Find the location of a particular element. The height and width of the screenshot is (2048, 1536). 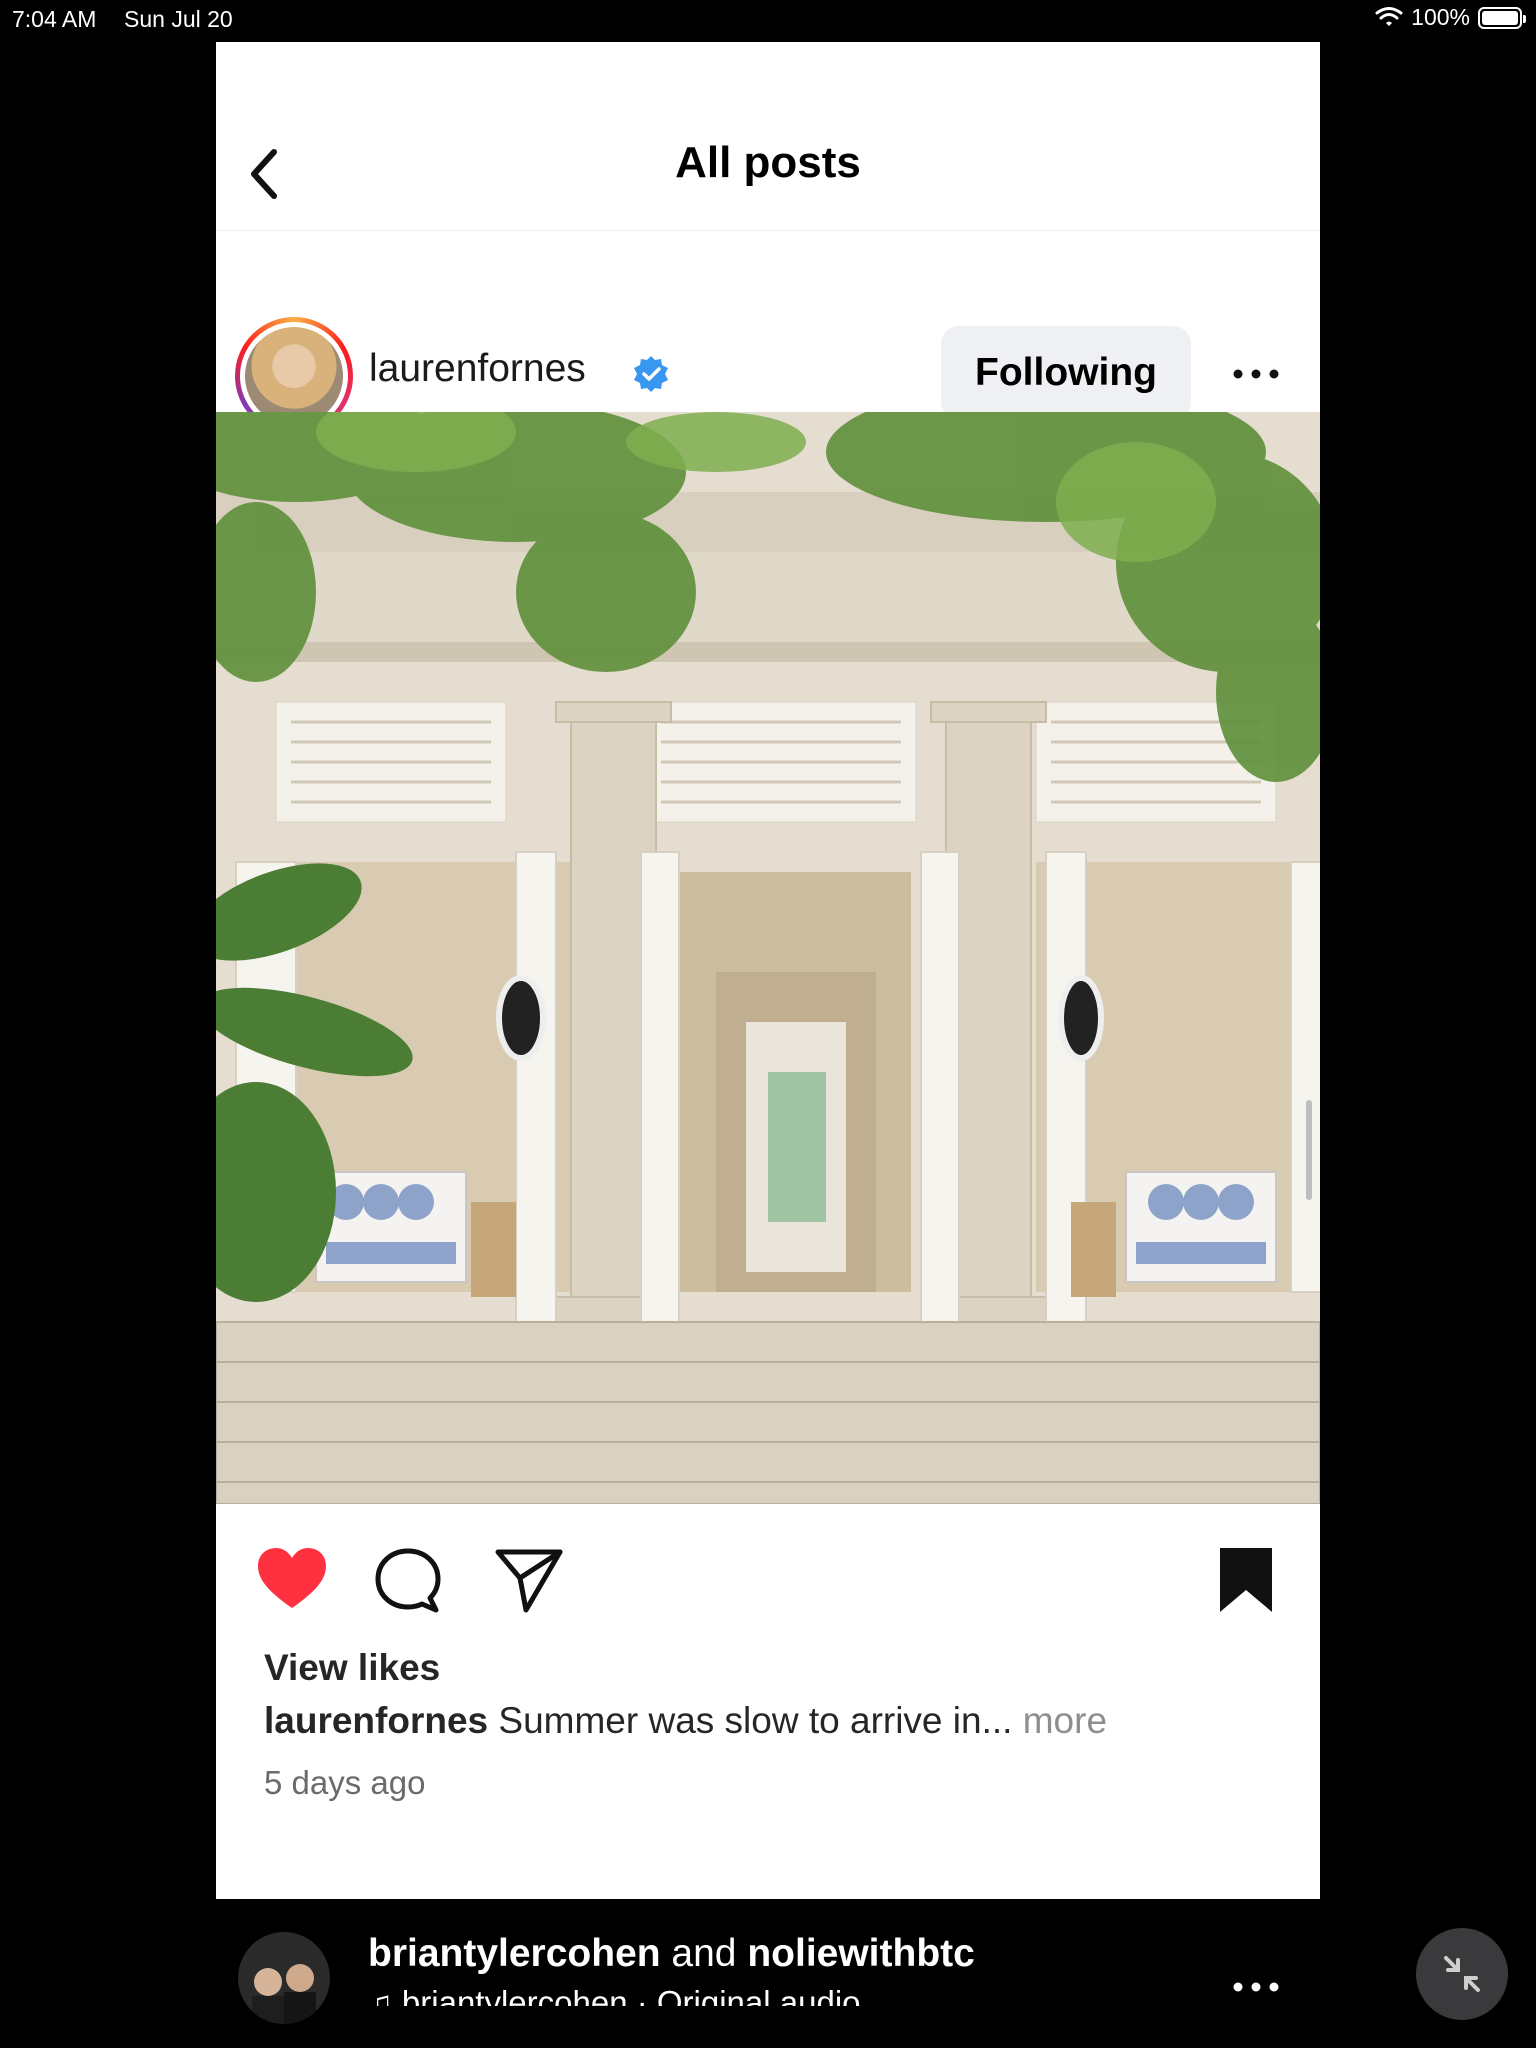

caption-more-link: more is located at coordinates (1065, 1720).